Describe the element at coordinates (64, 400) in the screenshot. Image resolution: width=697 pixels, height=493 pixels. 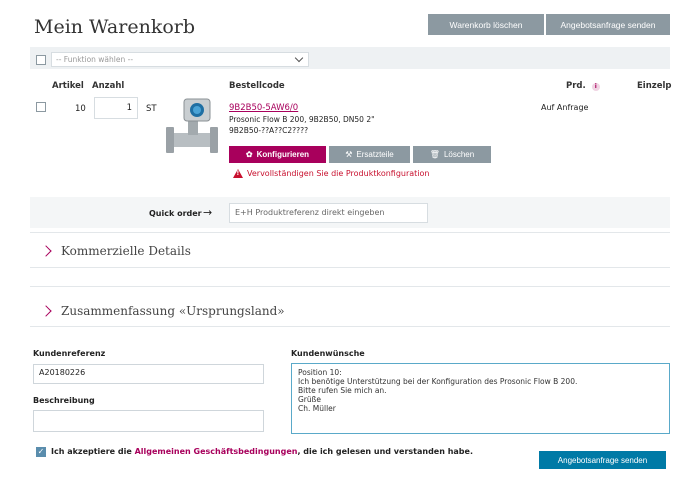
I see `description-label: Beschreibung` at that location.